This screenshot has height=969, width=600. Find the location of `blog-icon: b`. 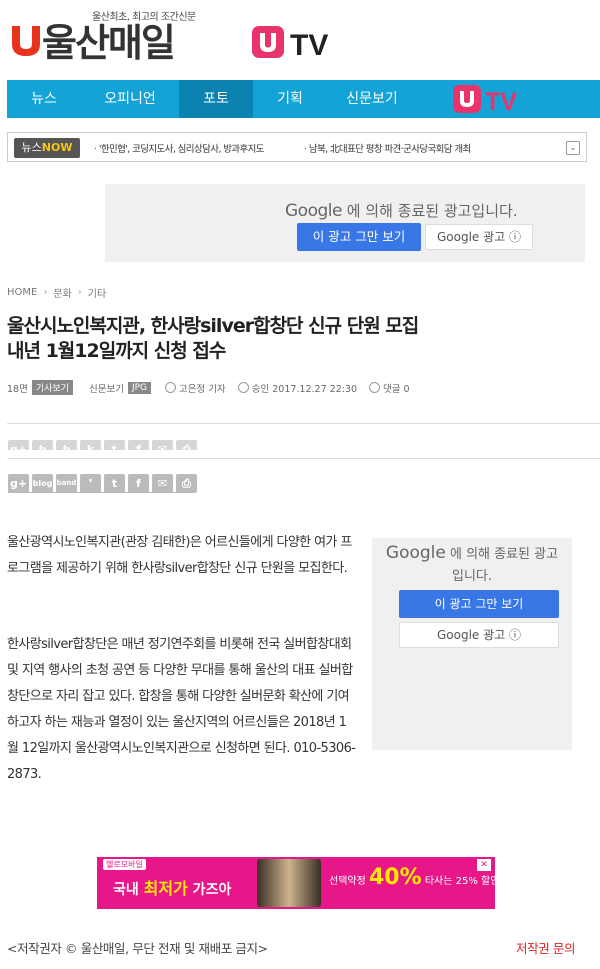

blog-icon: b is located at coordinates (42, 445).